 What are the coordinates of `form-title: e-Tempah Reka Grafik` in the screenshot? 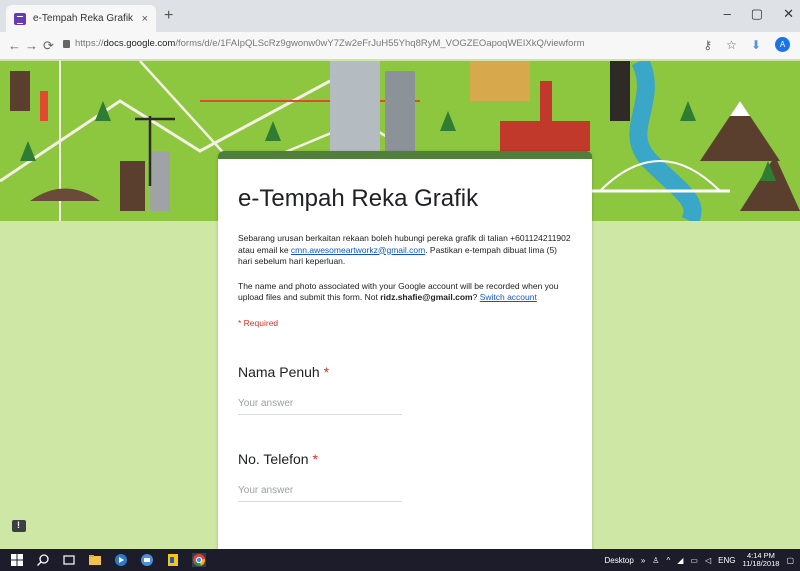 It's located at (358, 198).